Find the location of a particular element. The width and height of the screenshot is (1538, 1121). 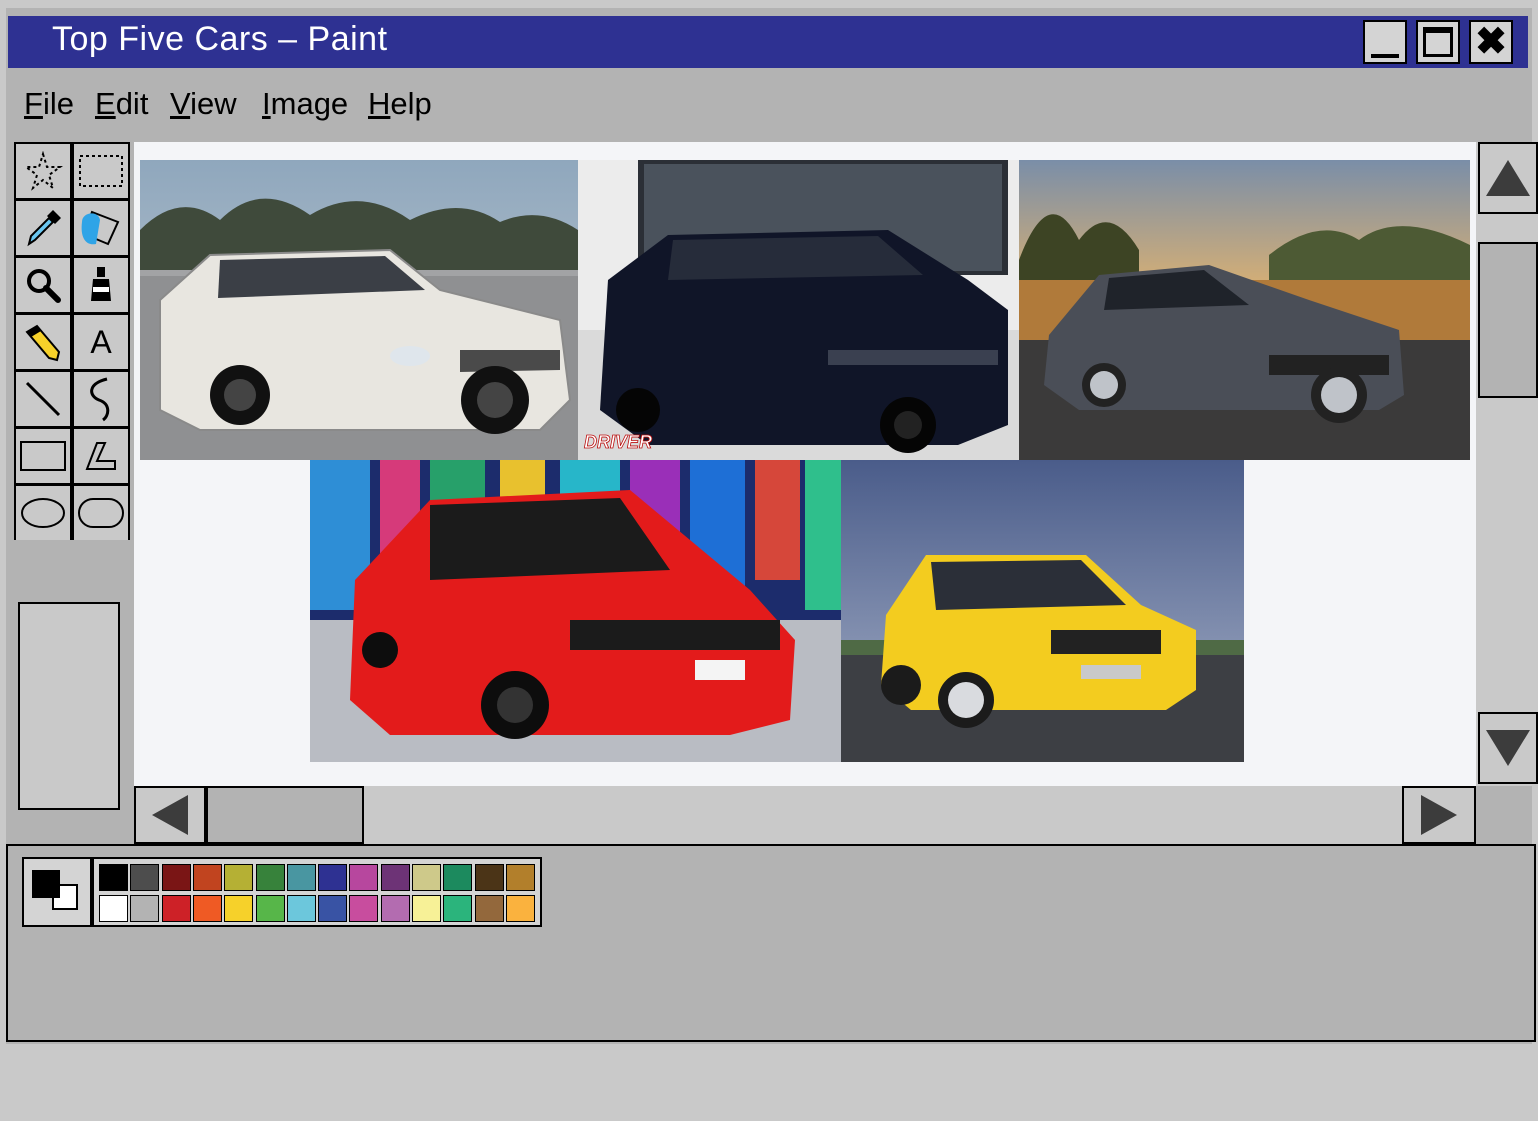

foreground-color-swatch is located at coordinates (46, 884).